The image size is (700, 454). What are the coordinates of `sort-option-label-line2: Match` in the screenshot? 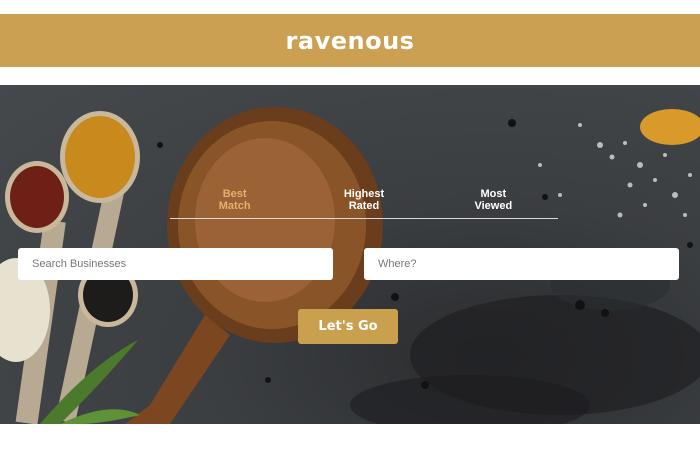 It's located at (234, 206).